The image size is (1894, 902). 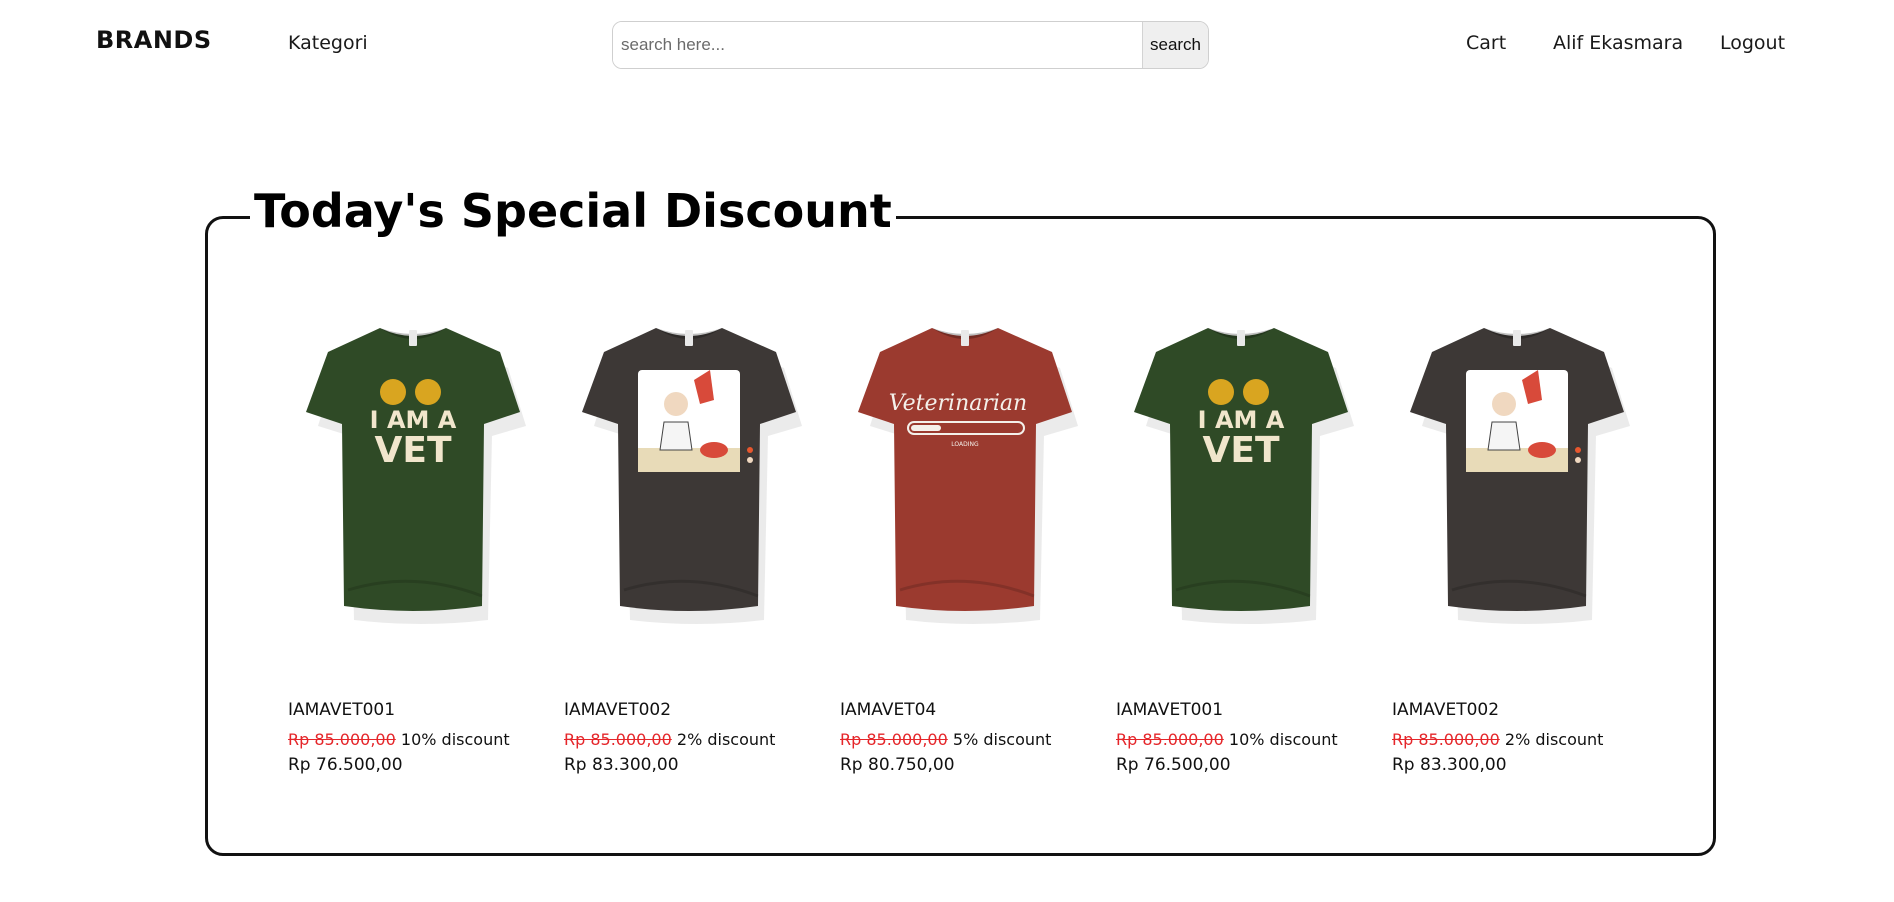 What do you see at coordinates (1002, 739) in the screenshot?
I see `product-discount: 5% discount` at bounding box center [1002, 739].